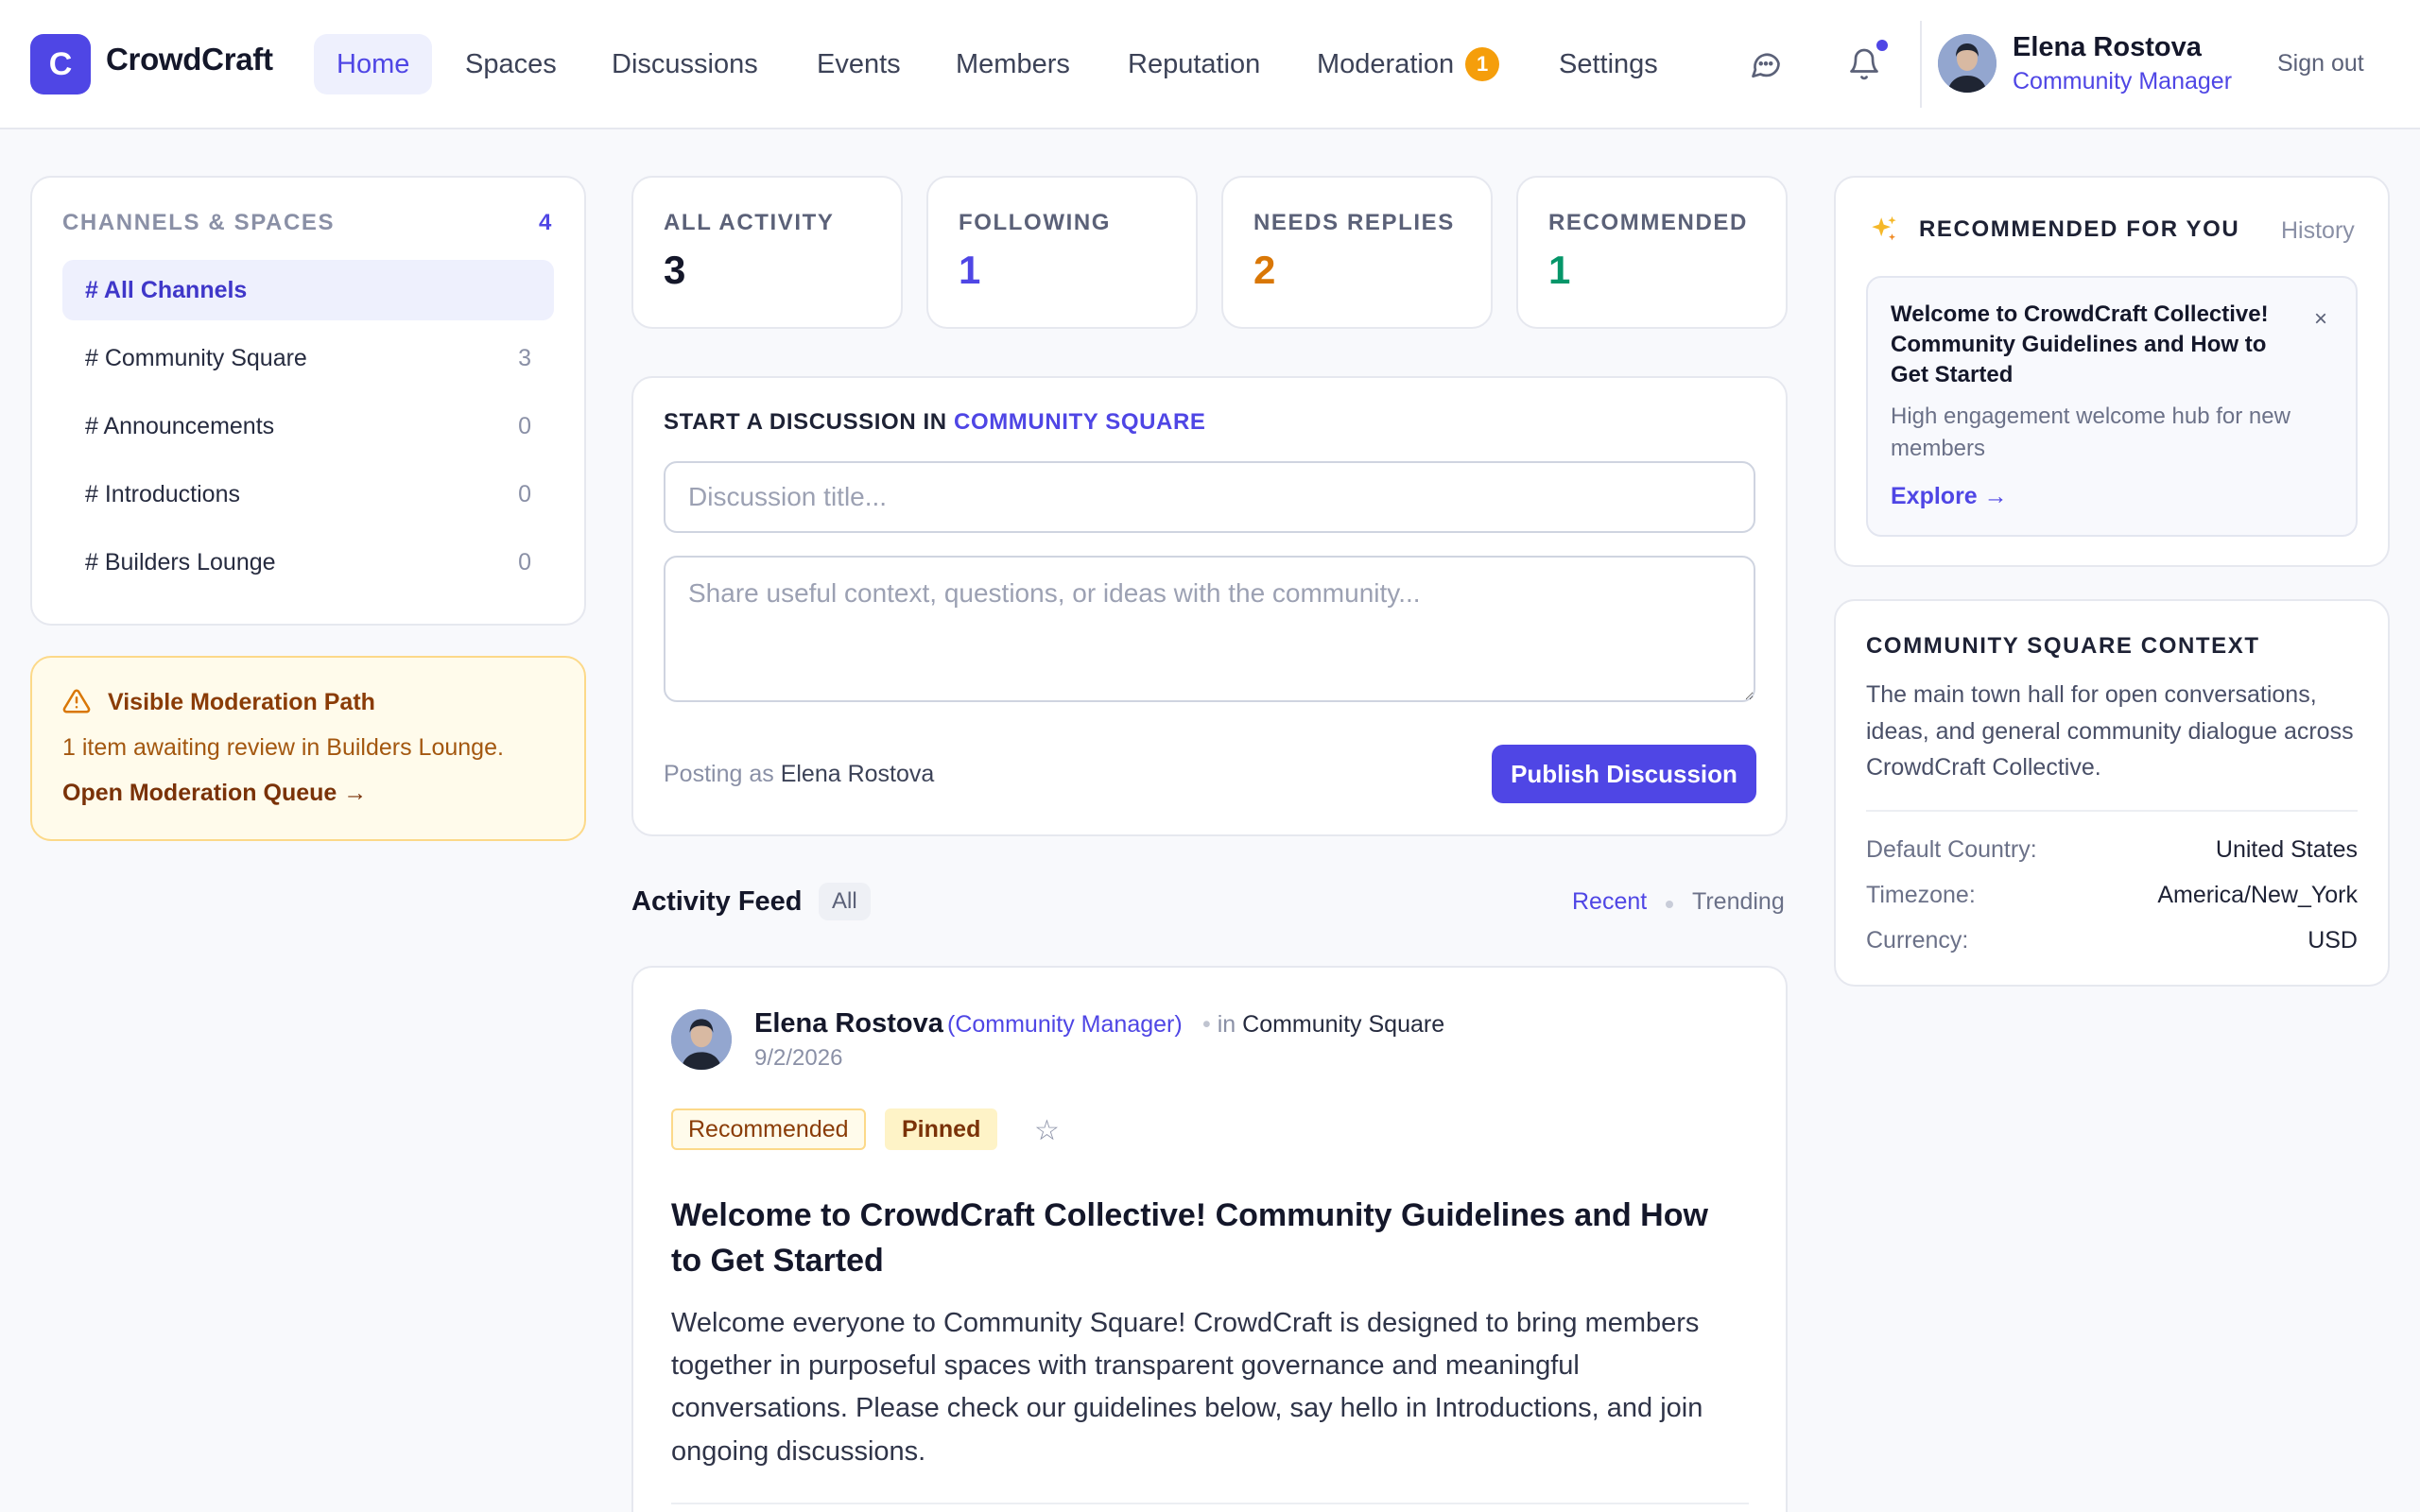 The width and height of the screenshot is (2420, 1512). I want to click on stat-label: RECOMMENDED, so click(1648, 222).